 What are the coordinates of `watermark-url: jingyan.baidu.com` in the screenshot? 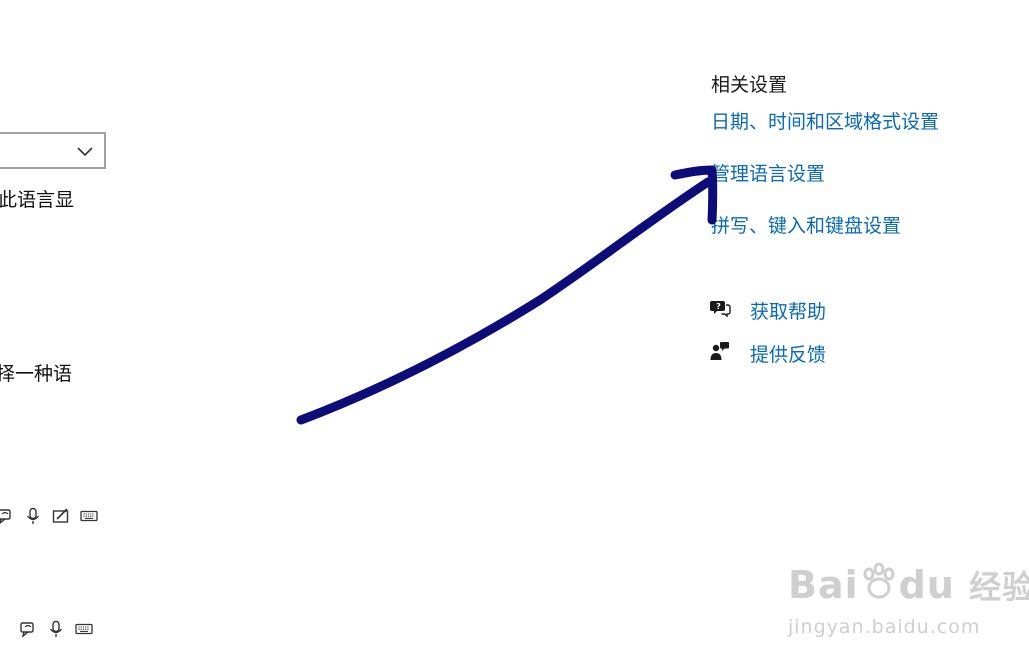 It's located at (884, 627).